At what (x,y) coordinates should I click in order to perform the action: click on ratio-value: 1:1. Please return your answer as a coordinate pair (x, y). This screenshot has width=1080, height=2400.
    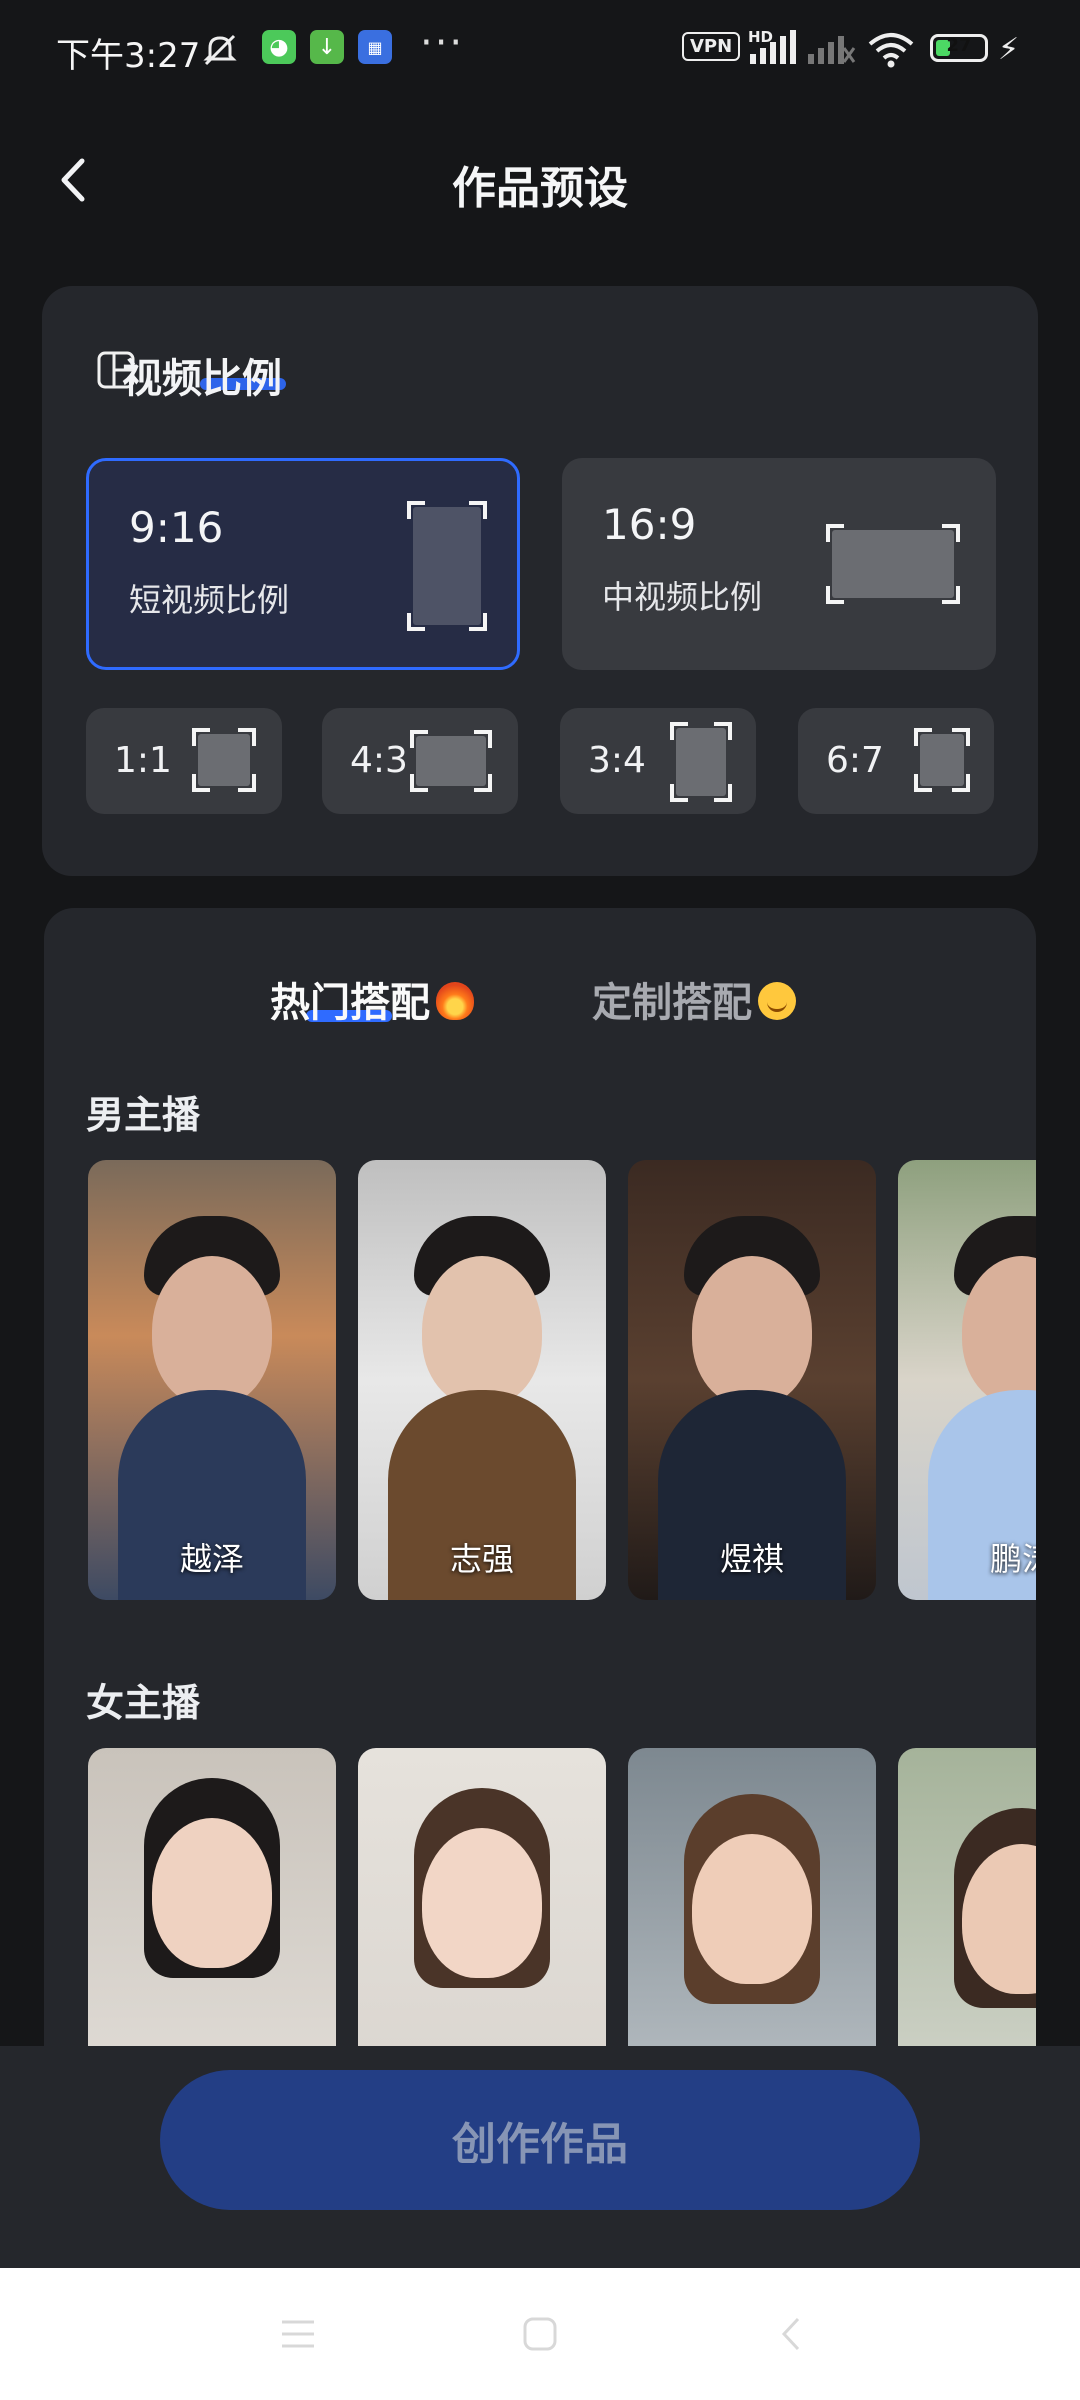
    Looking at the image, I should click on (143, 760).